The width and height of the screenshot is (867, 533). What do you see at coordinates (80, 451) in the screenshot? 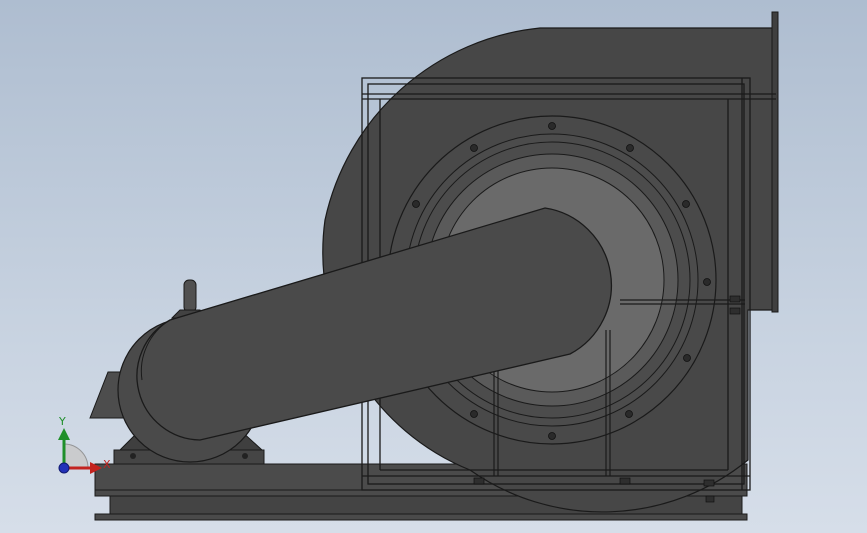
I see `coordinate-triad` at bounding box center [80, 451].